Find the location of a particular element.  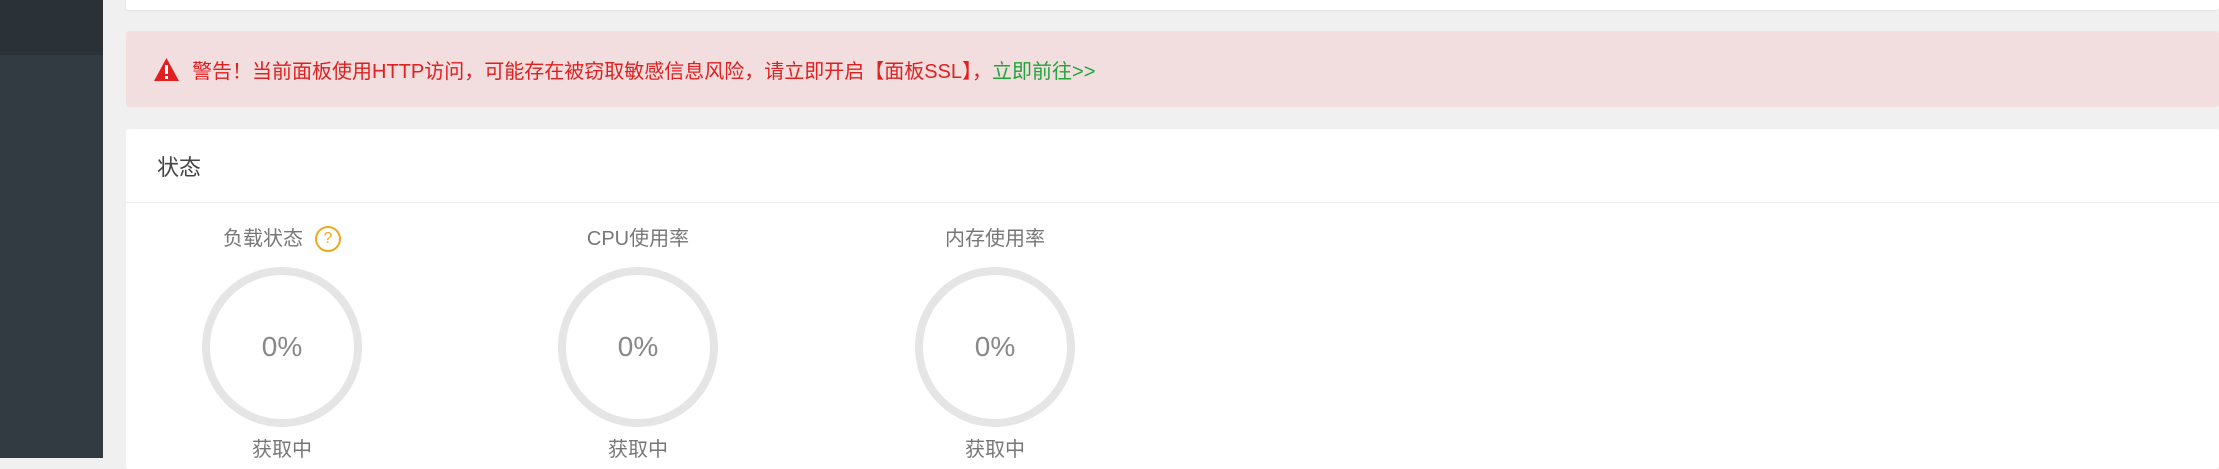

sidebar-active-item is located at coordinates (51, 27).